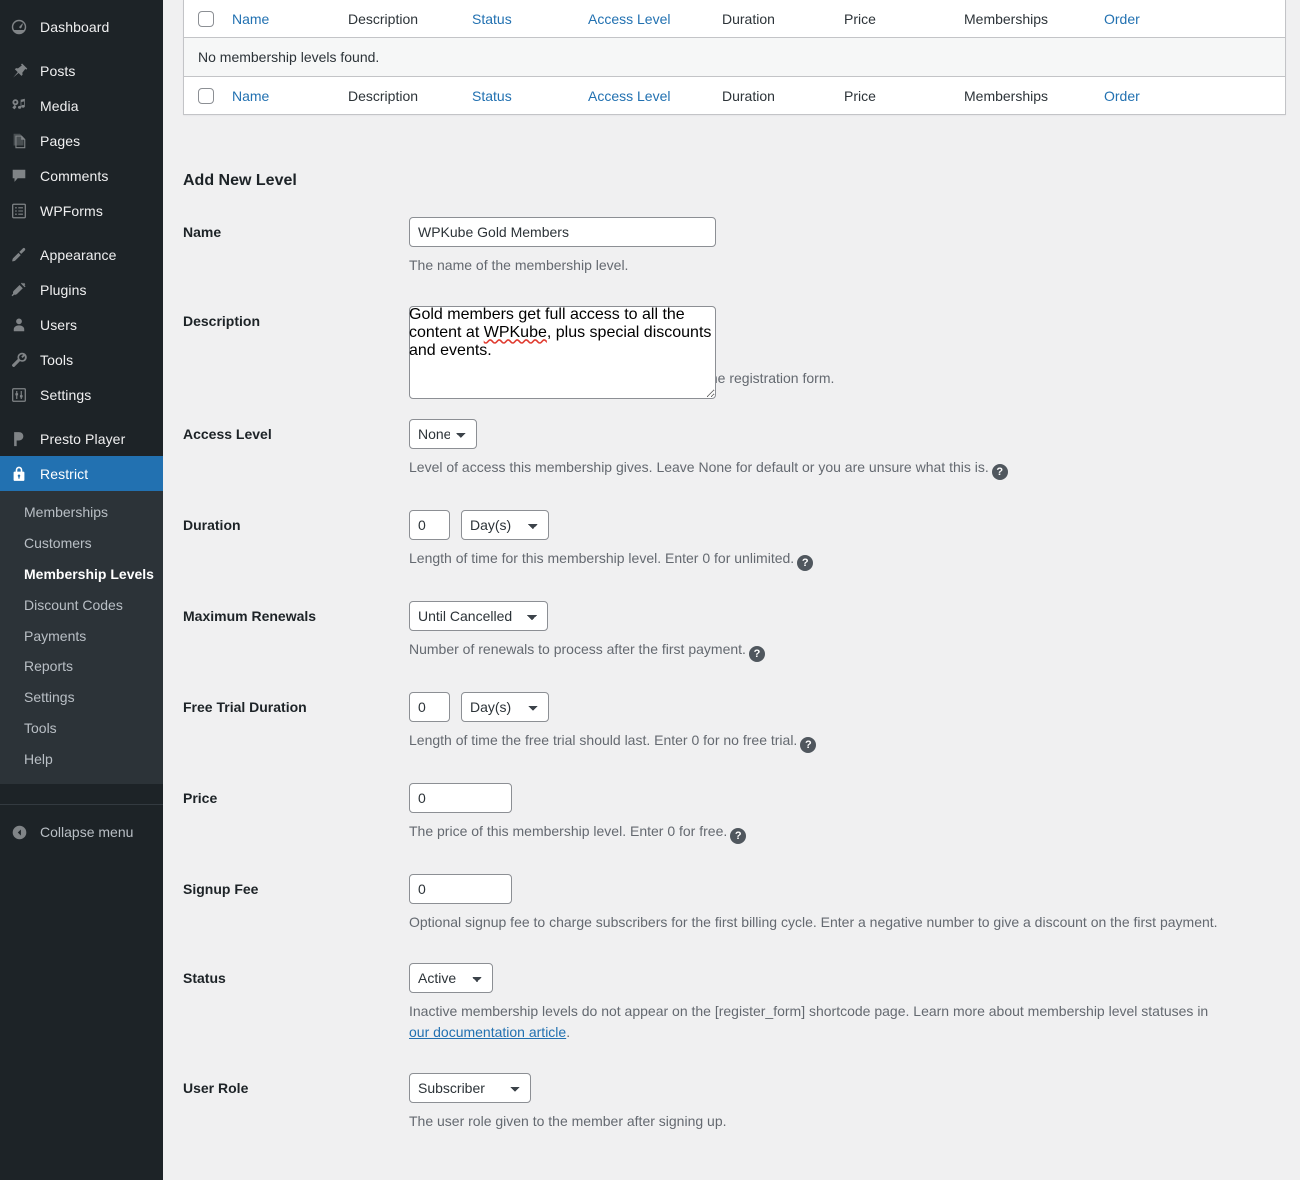  Describe the element at coordinates (505, 525) in the screenshot. I see `duration-period-select: Day(s)` at that location.